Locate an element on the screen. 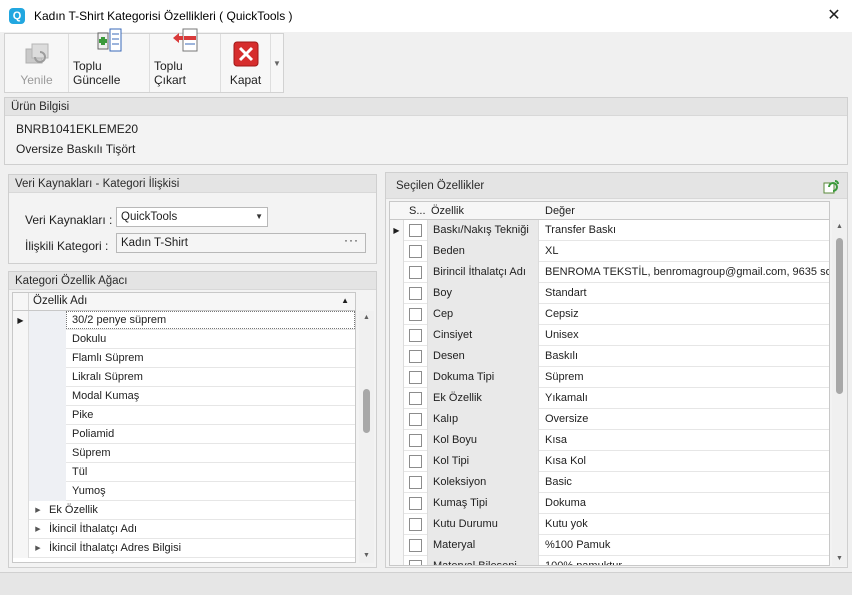  table-row: Dokuma Tipi Süprem is located at coordinates (609, 377).